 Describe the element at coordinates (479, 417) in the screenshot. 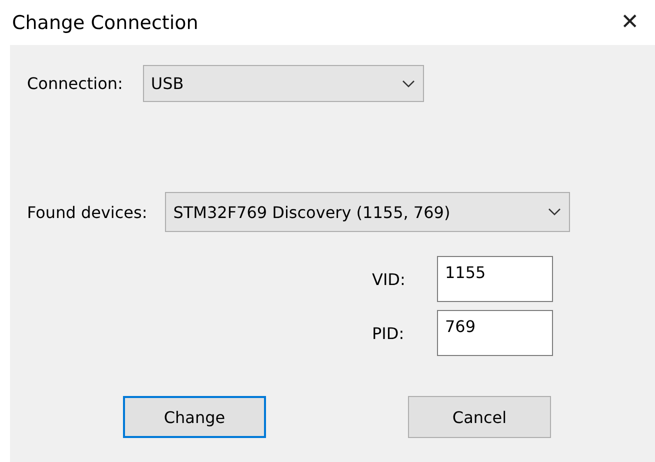

I see `cancel-button: Cancel` at that location.